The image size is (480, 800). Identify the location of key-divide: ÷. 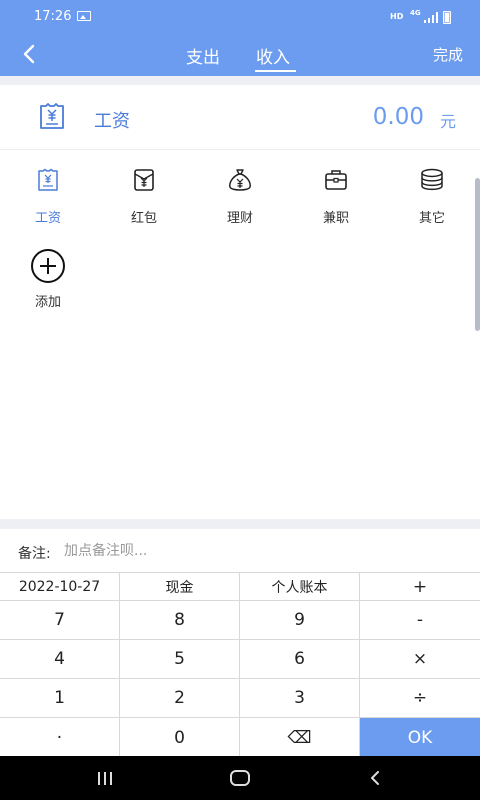
(420, 698).